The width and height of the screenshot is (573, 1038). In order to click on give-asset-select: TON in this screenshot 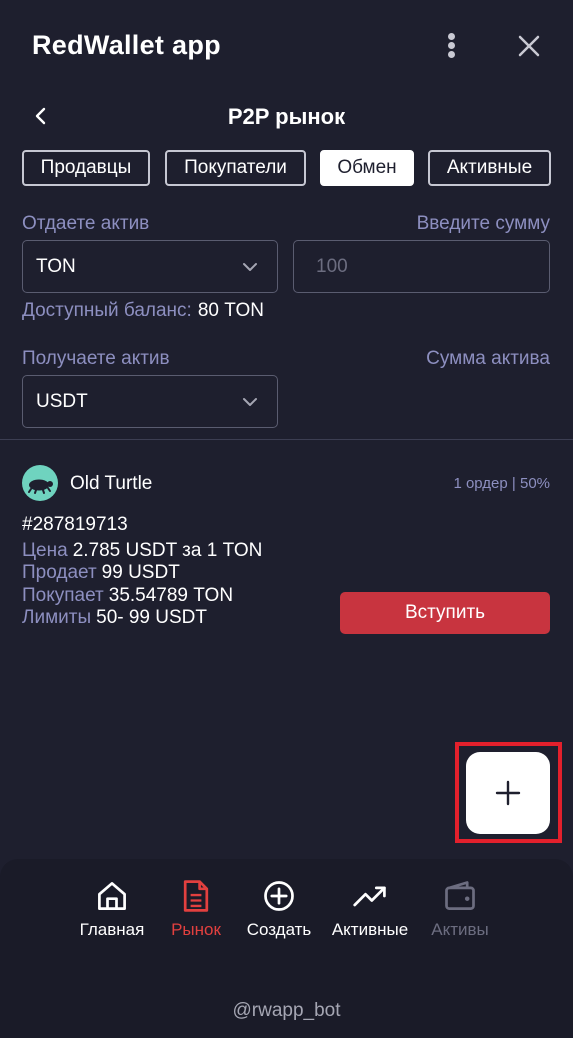, I will do `click(150, 266)`.